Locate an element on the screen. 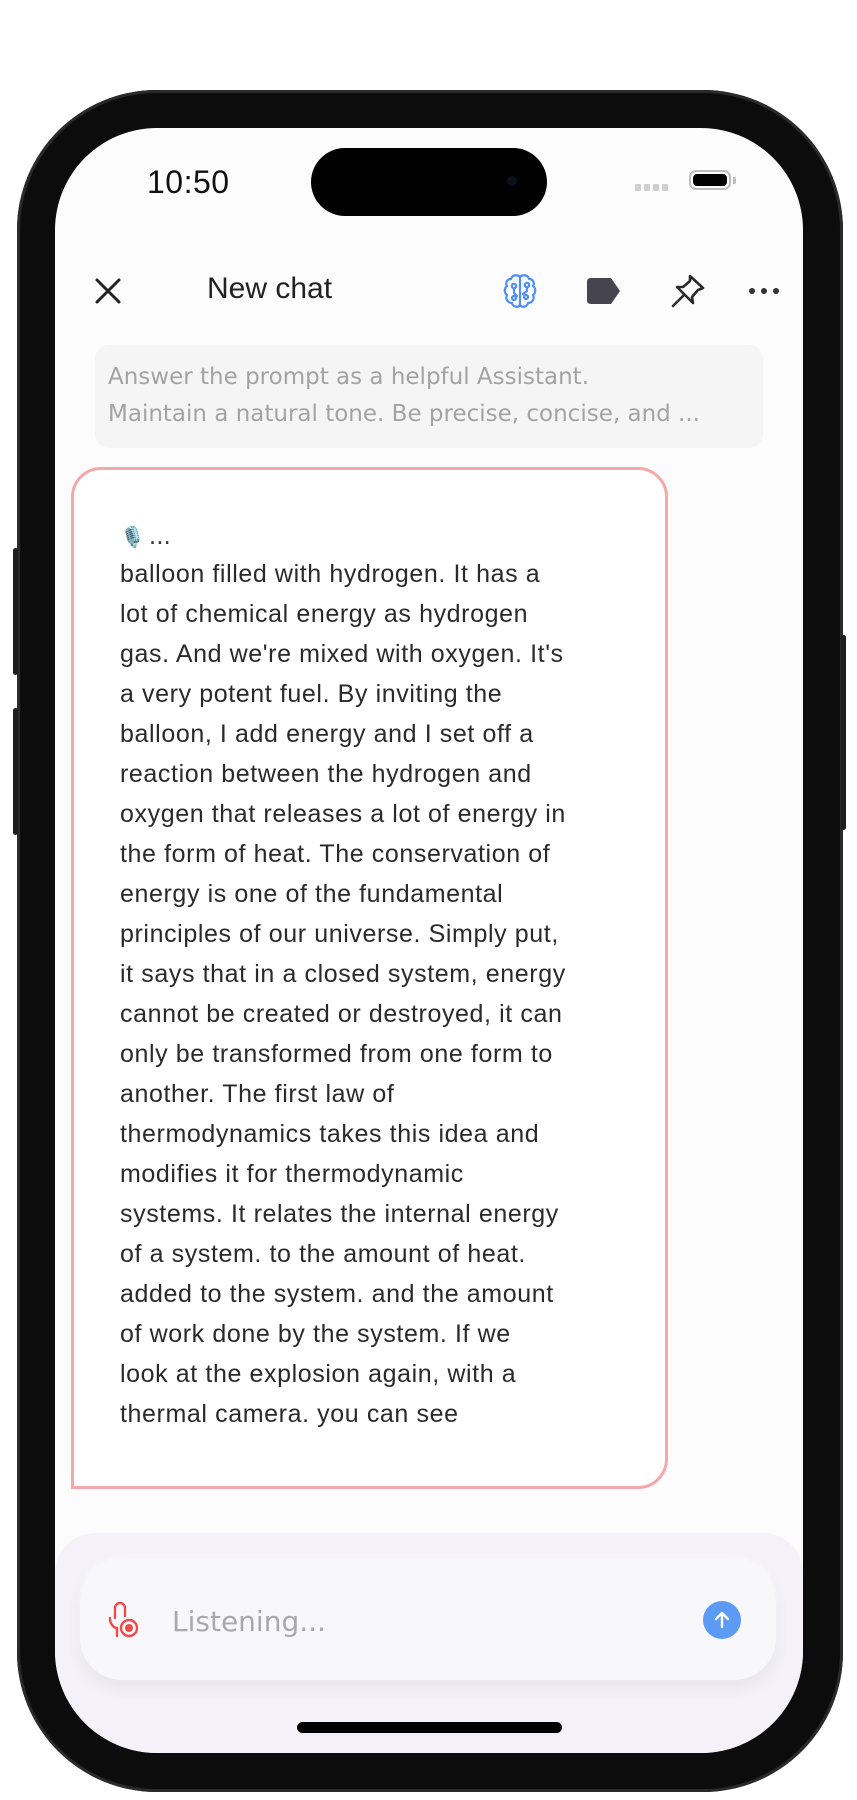  battery-tip is located at coordinates (734, 180).